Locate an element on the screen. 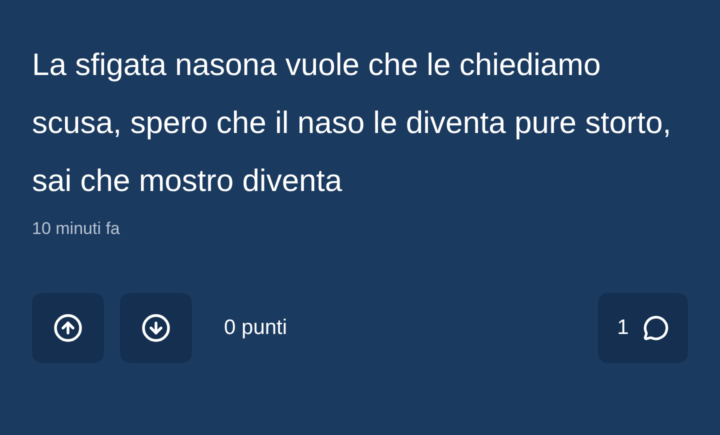 The width and height of the screenshot is (720, 435). downvote-button is located at coordinates (156, 328).